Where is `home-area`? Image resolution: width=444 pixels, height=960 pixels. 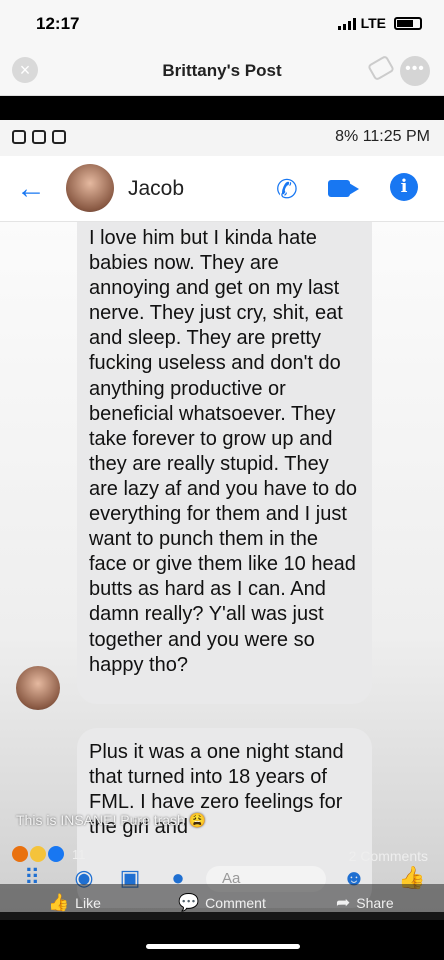
home-area is located at coordinates (222, 940).